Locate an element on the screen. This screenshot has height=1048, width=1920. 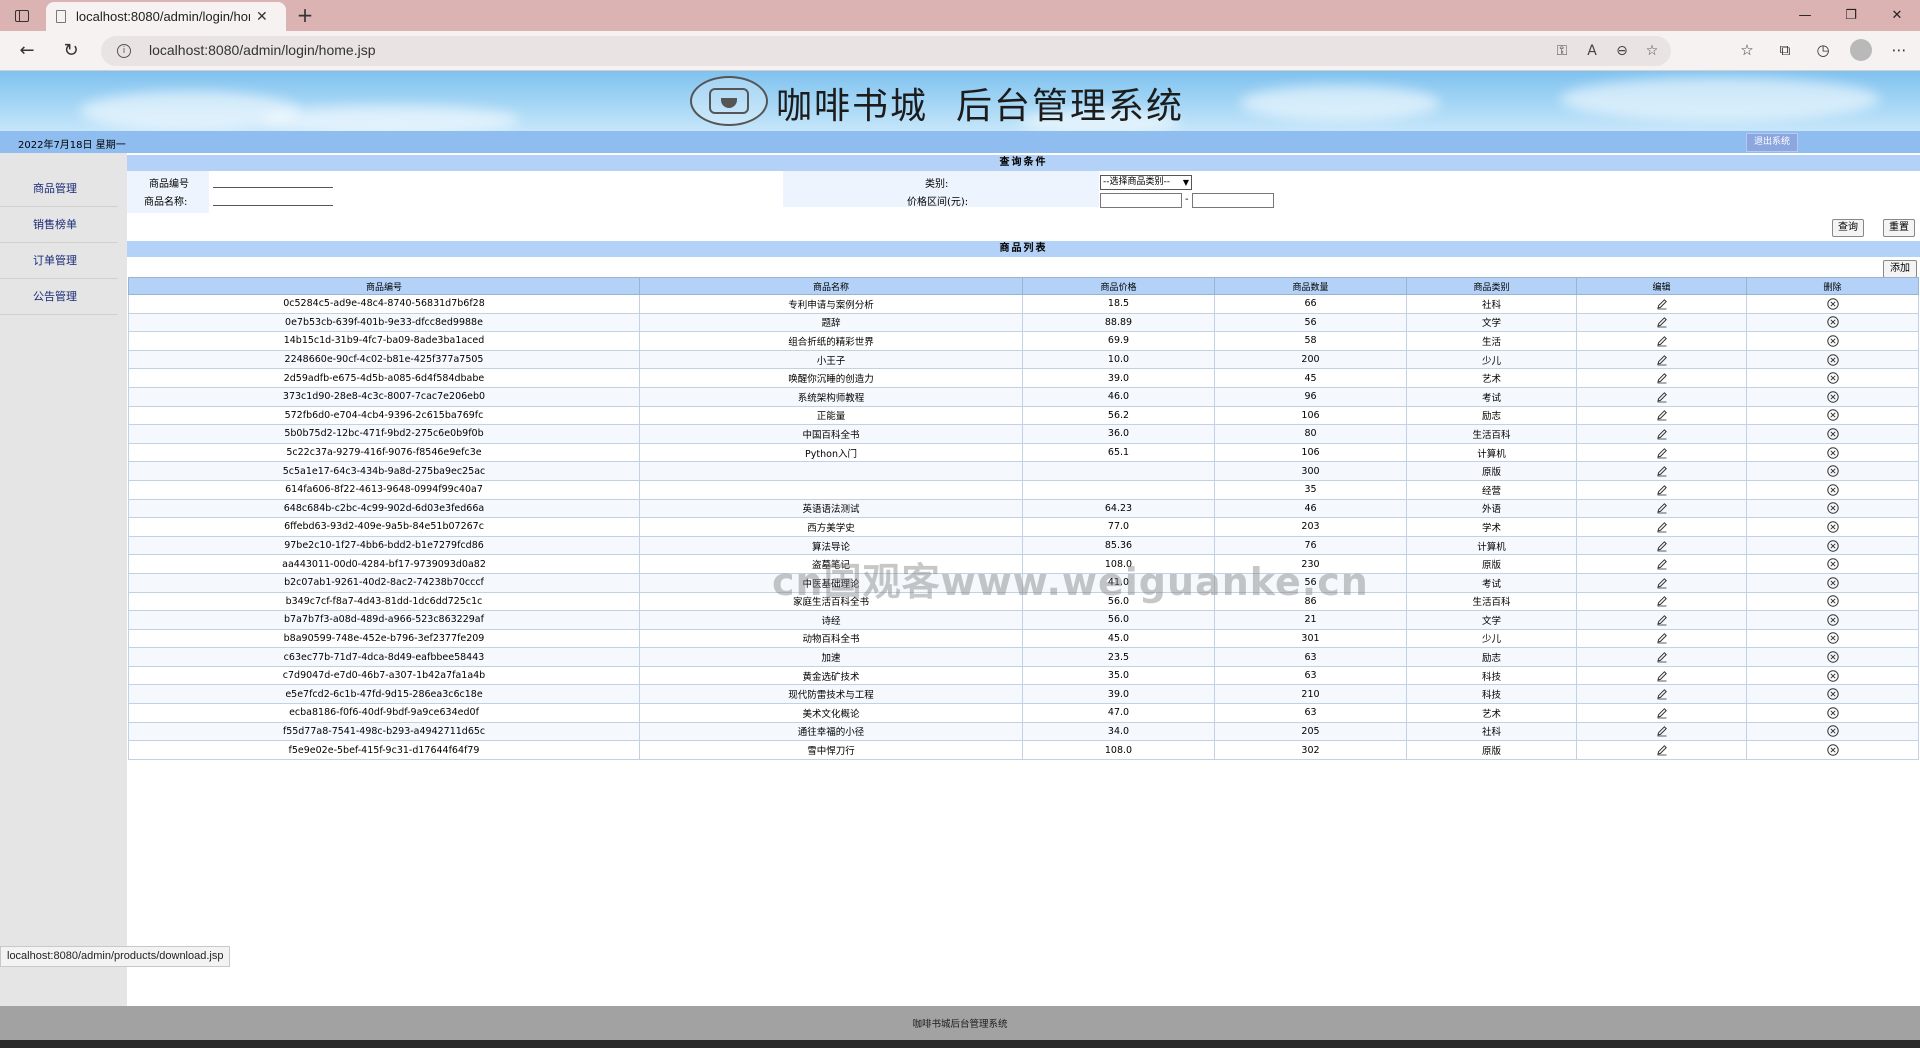
add-product-button: 添加 is located at coordinates (1900, 269).